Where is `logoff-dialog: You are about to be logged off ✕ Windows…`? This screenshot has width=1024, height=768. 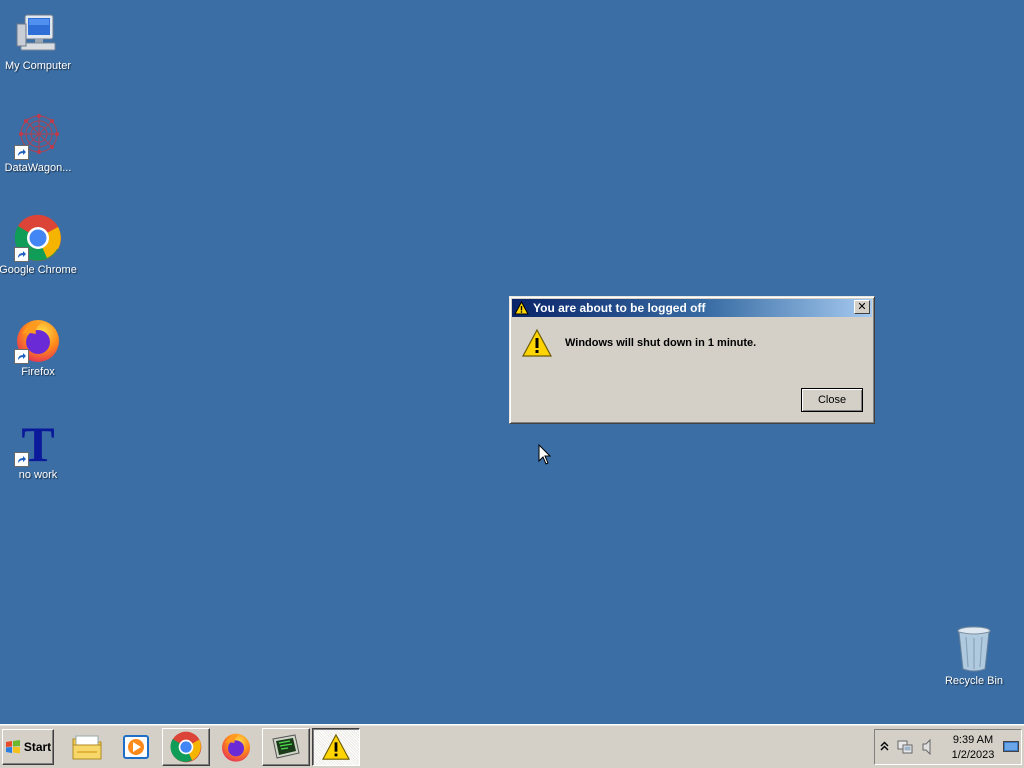 logoff-dialog: You are about to be logged off ✕ Windows… is located at coordinates (692, 360).